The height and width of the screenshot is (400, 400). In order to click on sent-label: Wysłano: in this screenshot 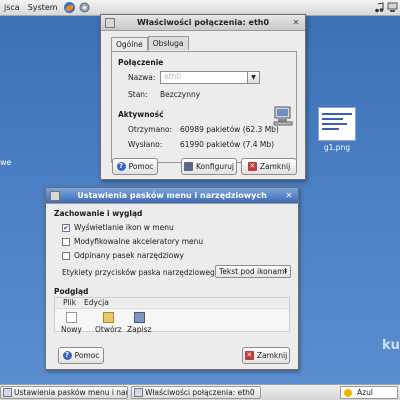, I will do `click(145, 144)`.